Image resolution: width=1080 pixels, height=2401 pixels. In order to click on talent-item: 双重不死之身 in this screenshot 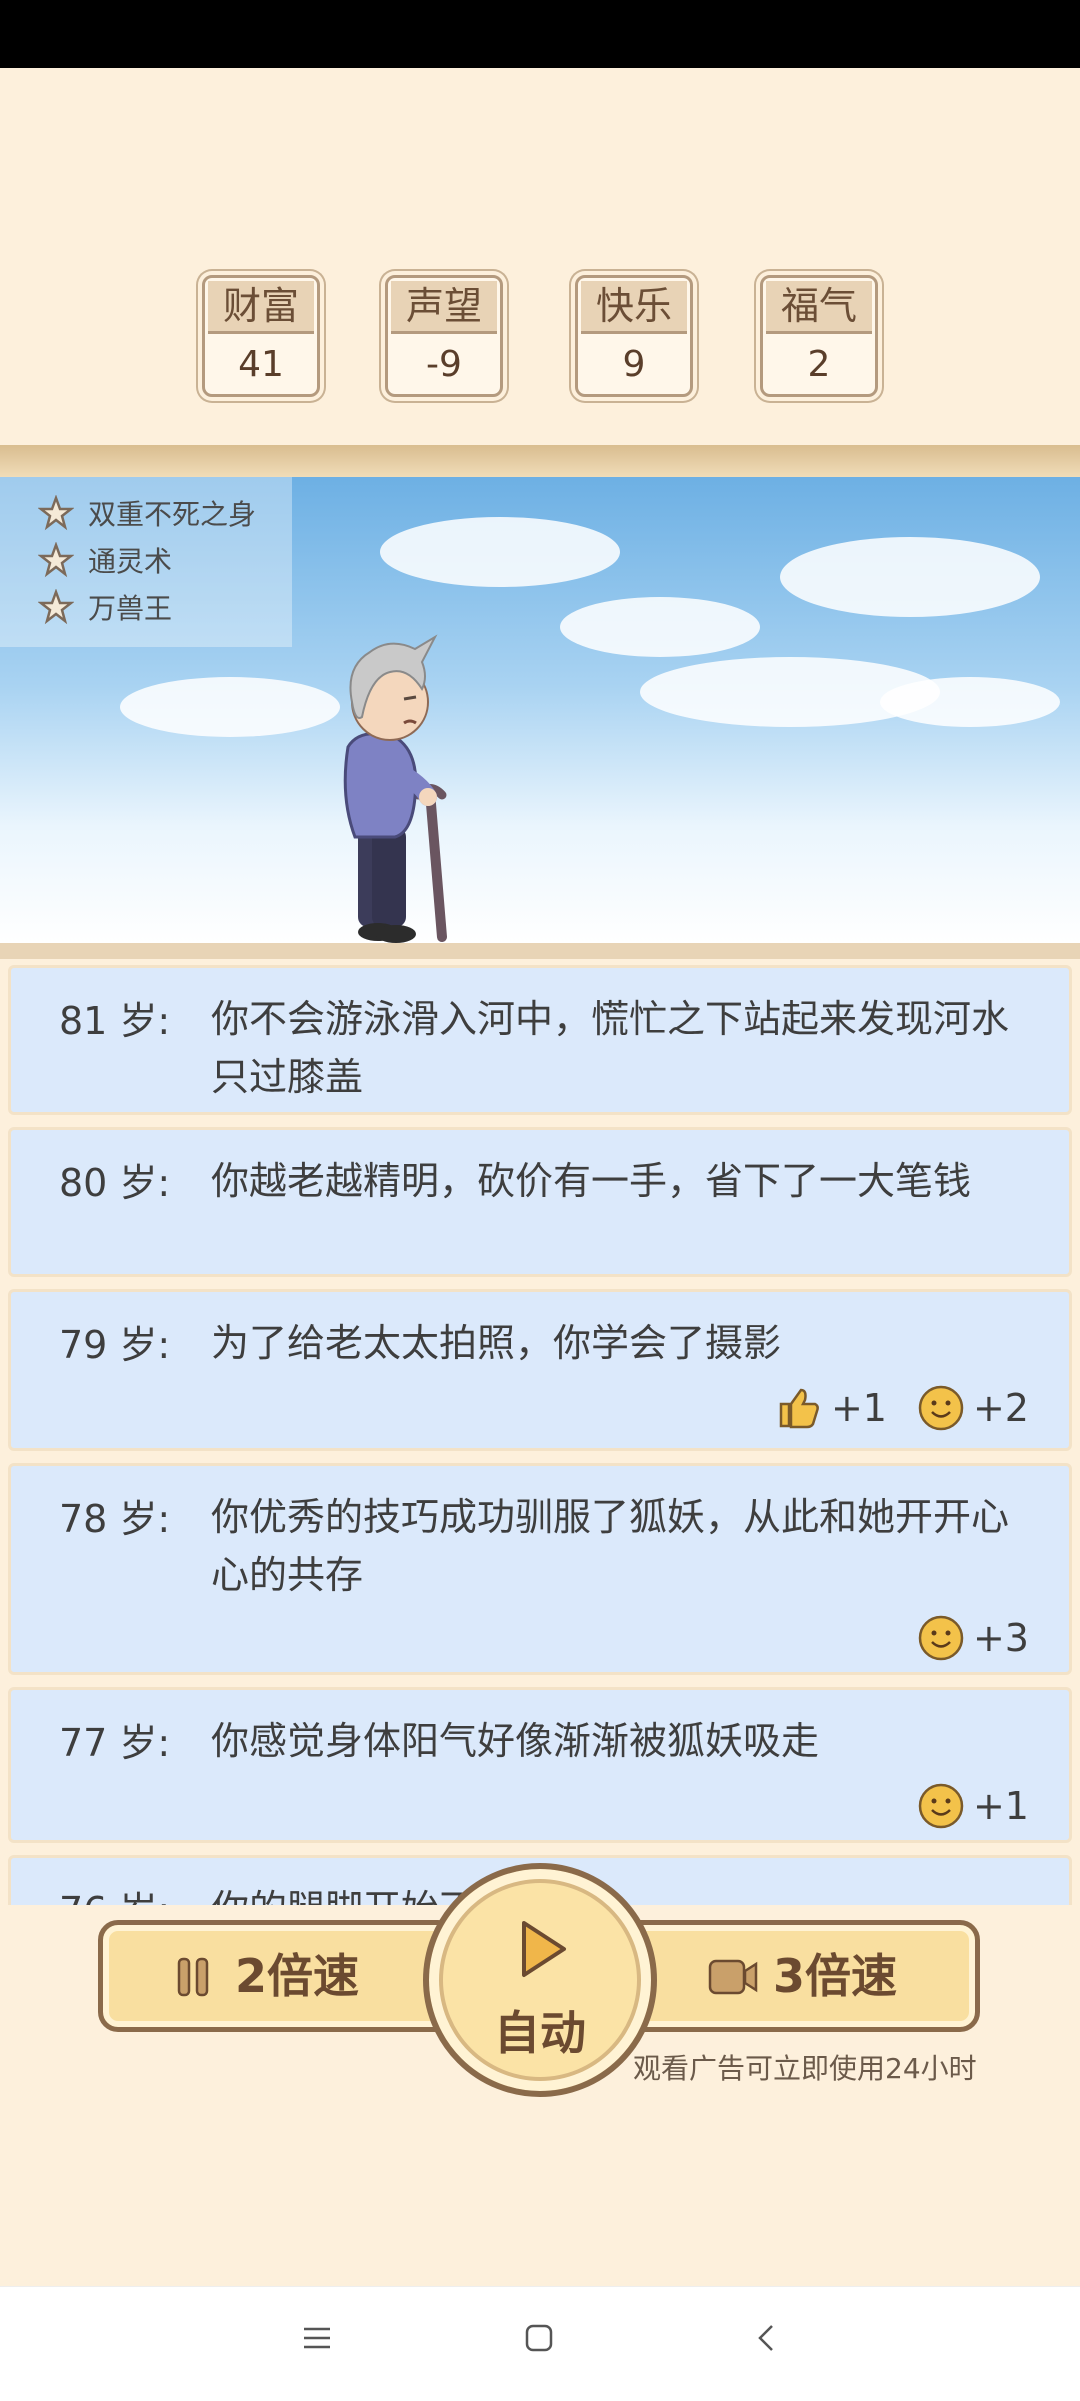, I will do `click(147, 513)`.